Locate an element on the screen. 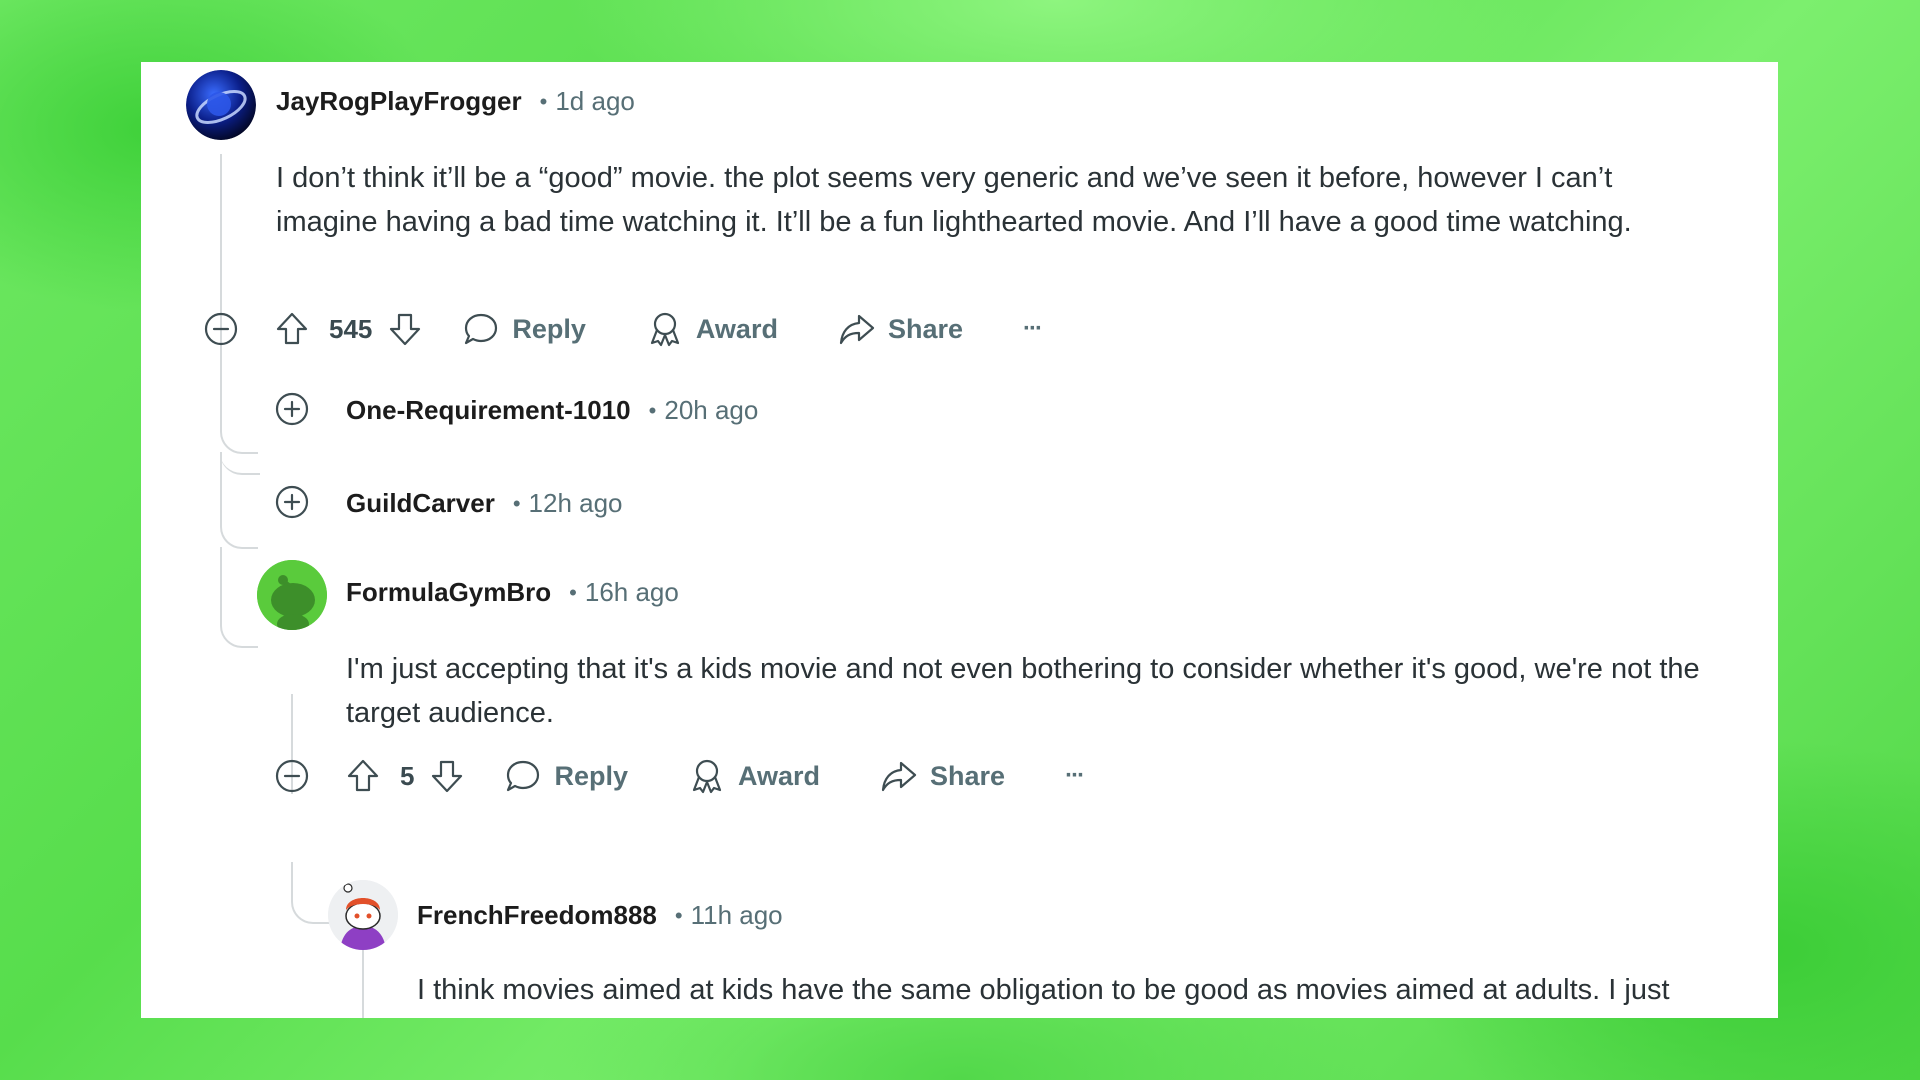 The image size is (1920, 1080). vote-count: 5 is located at coordinates (407, 775).